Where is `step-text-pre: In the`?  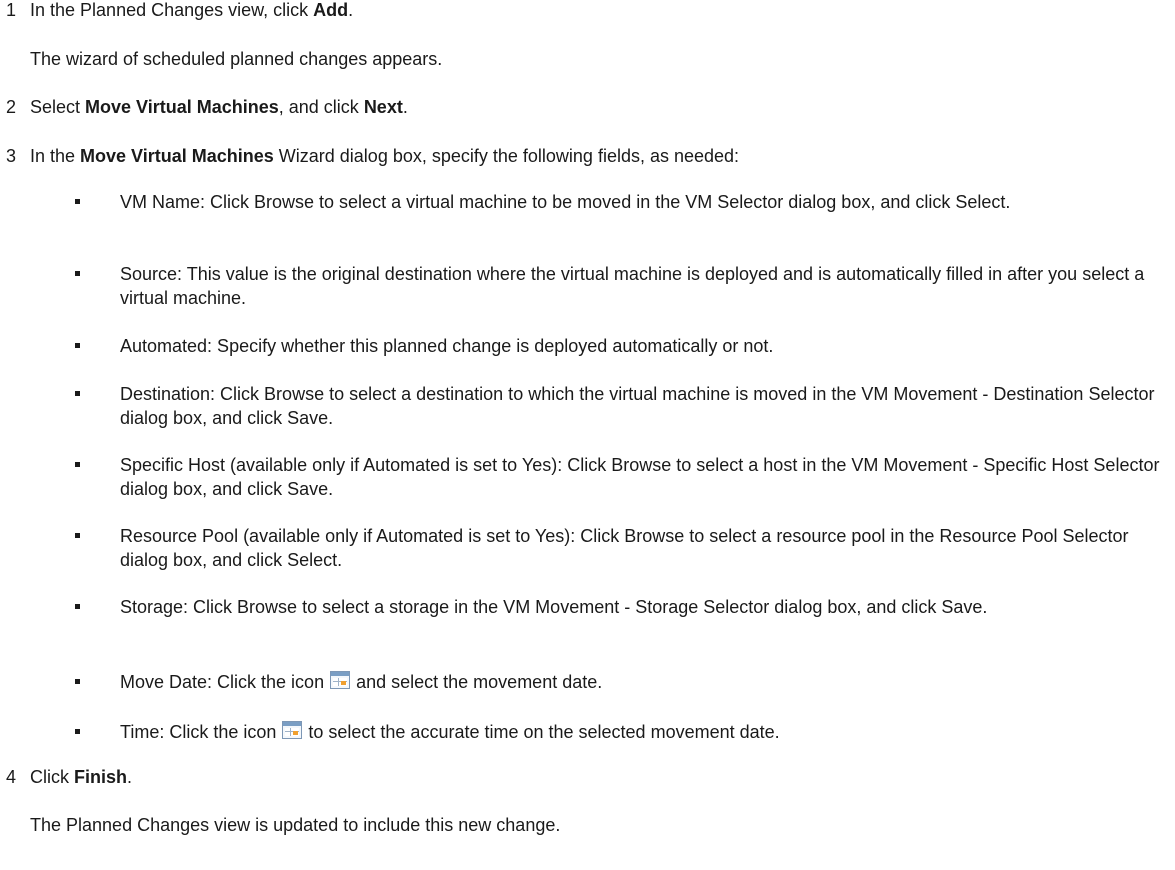 step-text-pre: In the is located at coordinates (55, 156).